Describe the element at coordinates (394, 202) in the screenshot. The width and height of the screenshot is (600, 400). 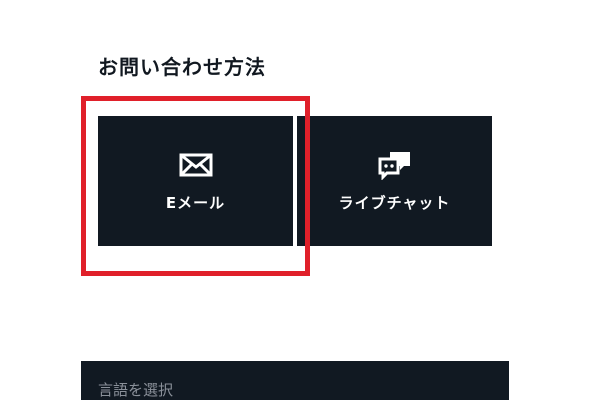
I see `live-chat-option-label: ライブチャット` at that location.